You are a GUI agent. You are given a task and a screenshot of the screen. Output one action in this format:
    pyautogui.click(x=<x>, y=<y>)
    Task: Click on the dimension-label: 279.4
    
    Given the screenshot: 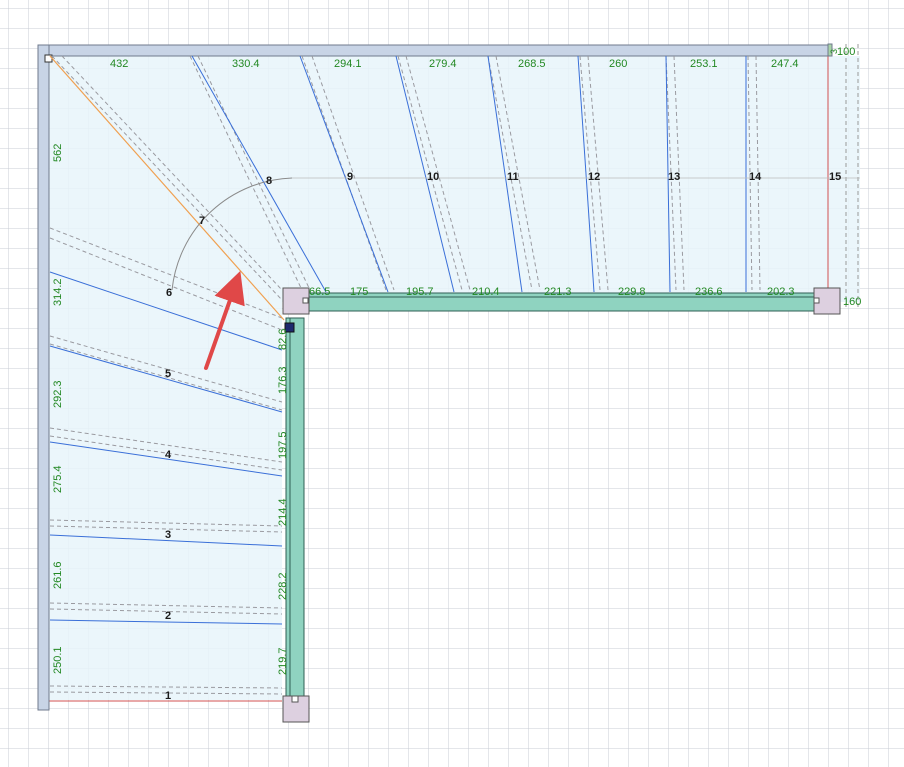 What is the action you would take?
    pyautogui.click(x=443, y=64)
    